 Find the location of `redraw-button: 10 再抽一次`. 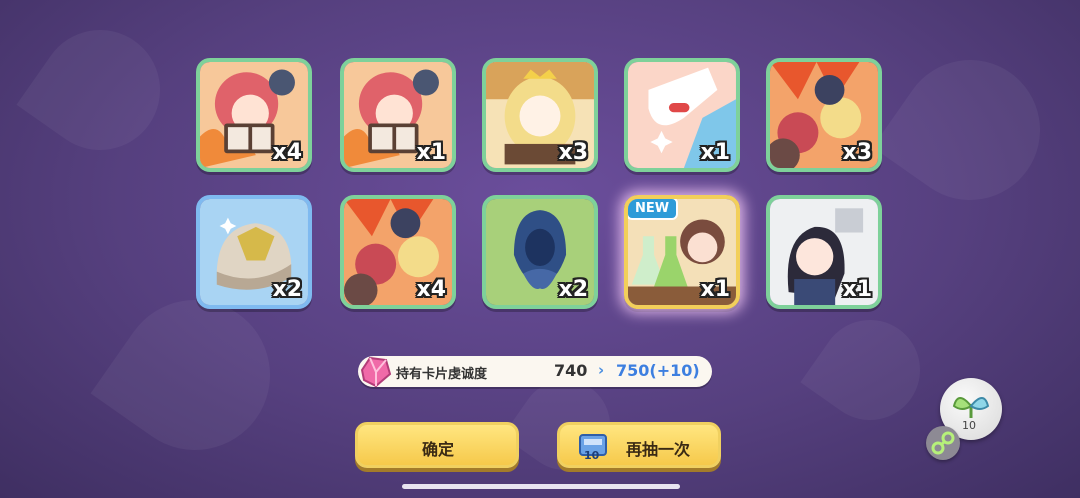

redraw-button: 10 再抽一次 is located at coordinates (639, 445).